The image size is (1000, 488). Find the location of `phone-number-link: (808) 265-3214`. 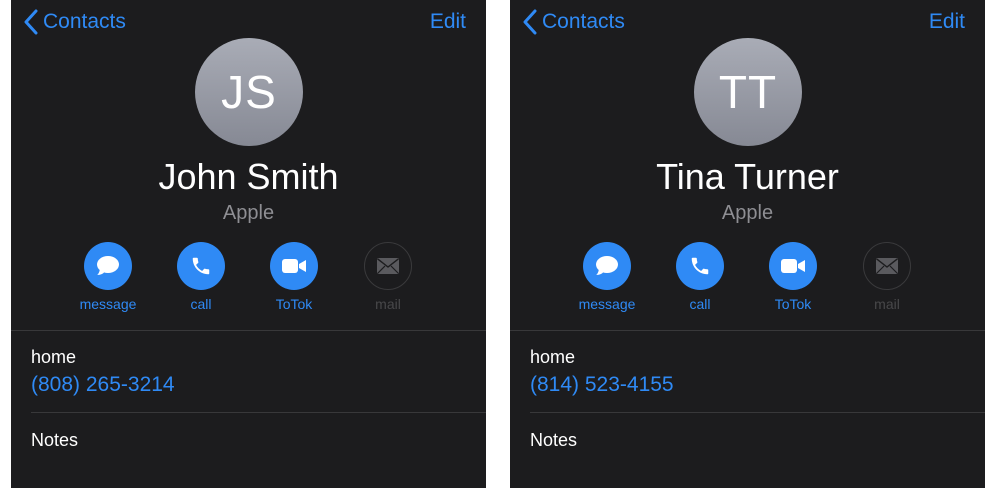

phone-number-link: (808) 265-3214 is located at coordinates (103, 385).